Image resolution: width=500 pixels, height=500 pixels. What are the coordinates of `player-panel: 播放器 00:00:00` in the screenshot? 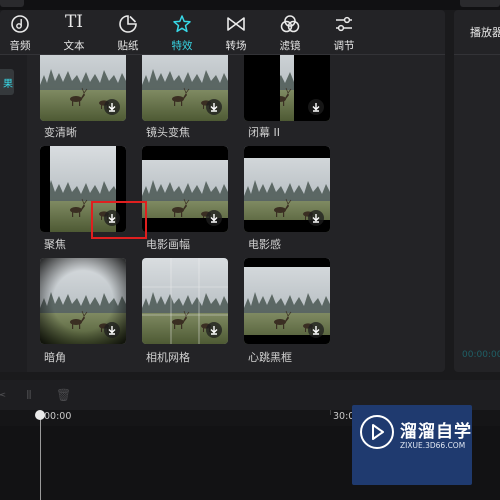 It's located at (477, 191).